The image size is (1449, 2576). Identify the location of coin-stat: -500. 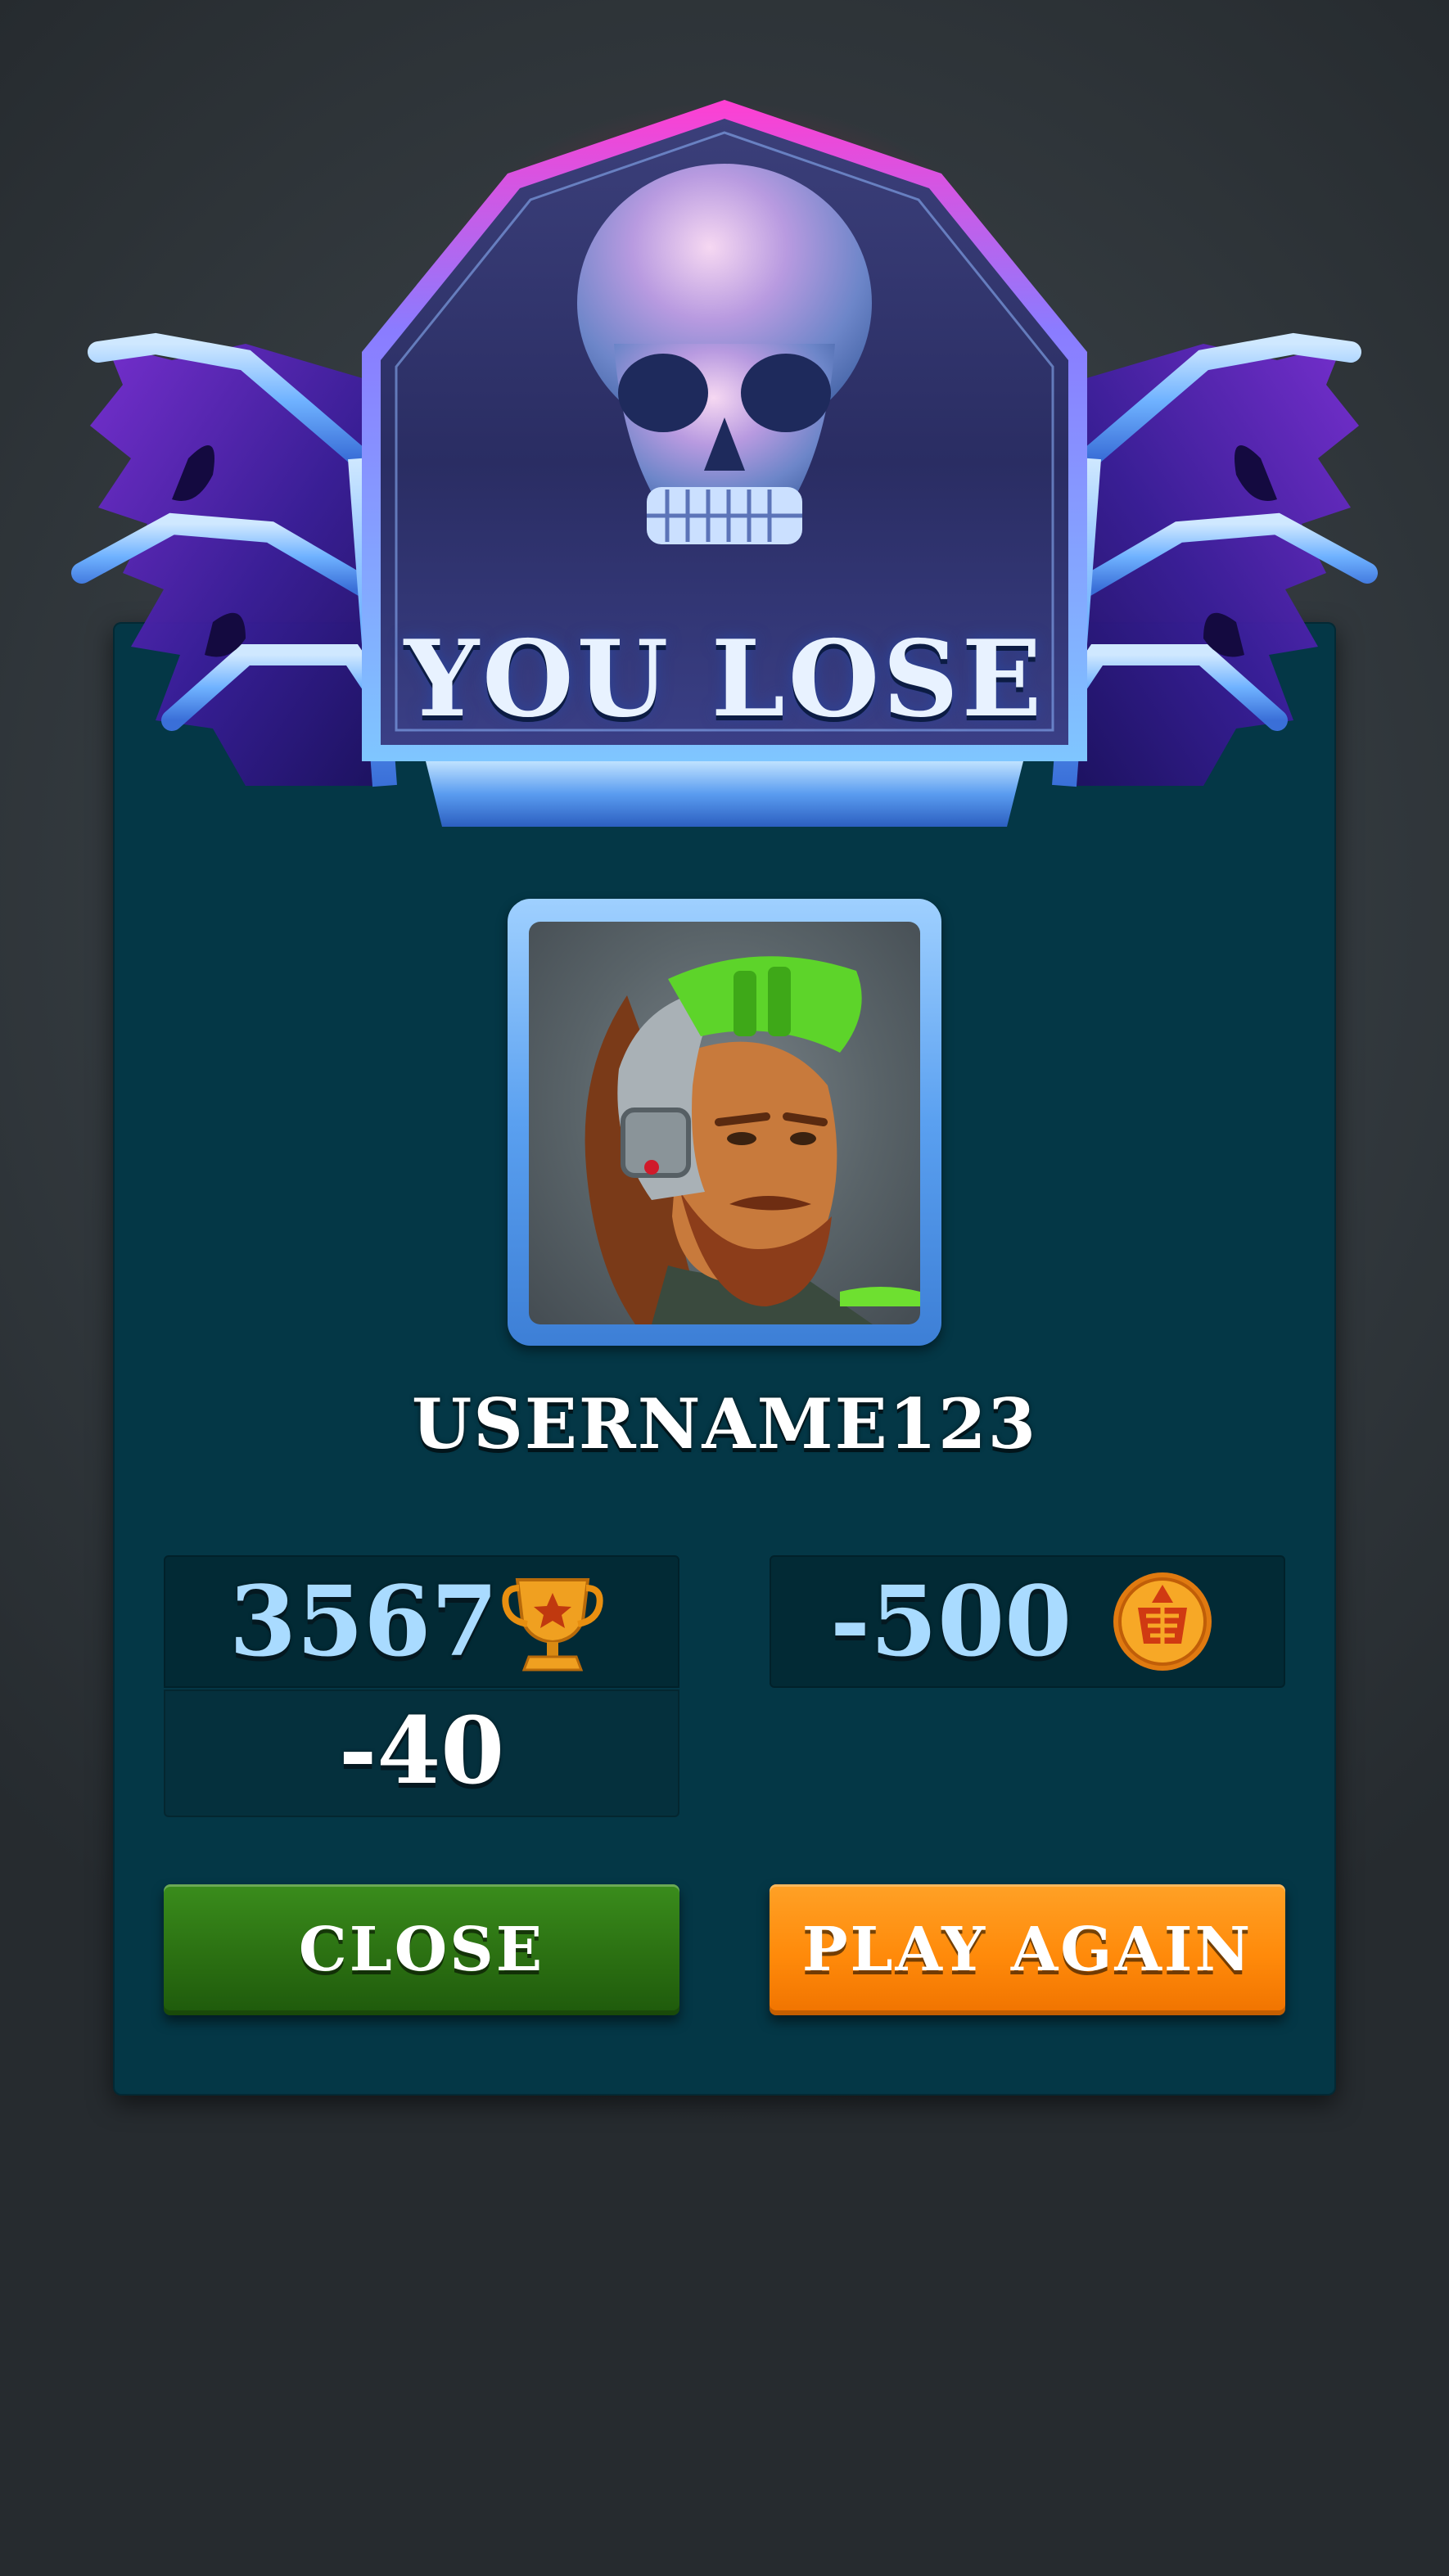
(1027, 1621).